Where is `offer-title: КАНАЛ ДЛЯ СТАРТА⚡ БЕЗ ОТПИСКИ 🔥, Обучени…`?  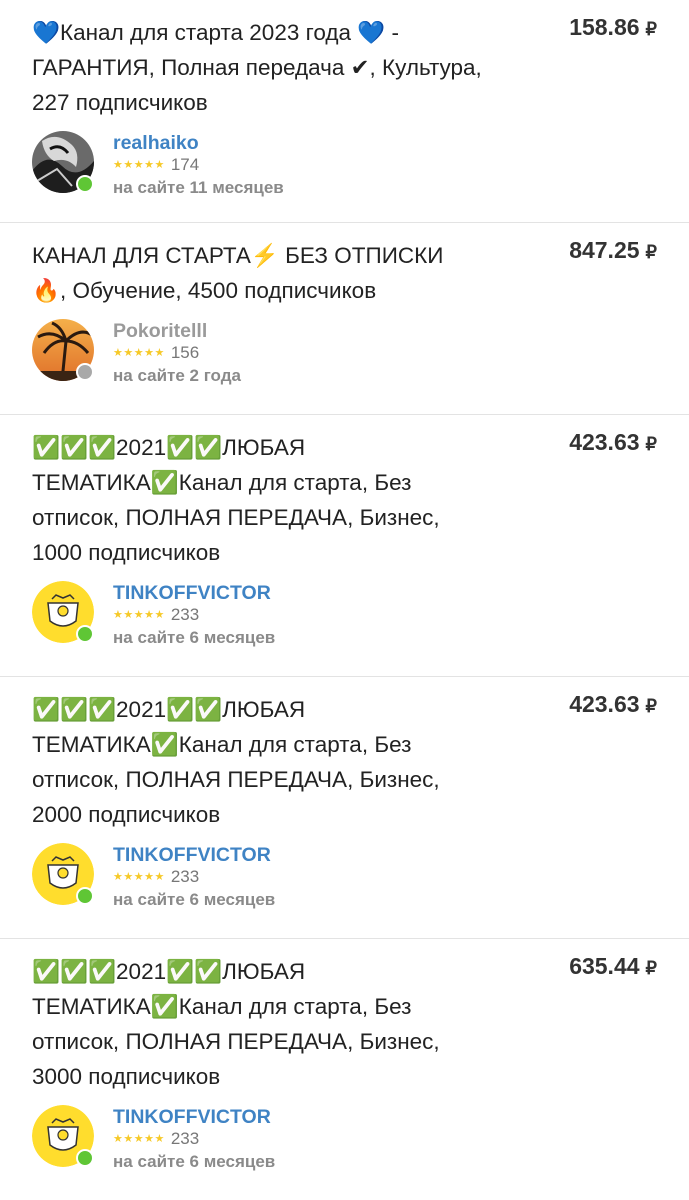
offer-title: КАНАЛ ДЛЯ СТАРТА⚡ БЕЗ ОТПИСКИ 🔥, Обучени… is located at coordinates (257, 273).